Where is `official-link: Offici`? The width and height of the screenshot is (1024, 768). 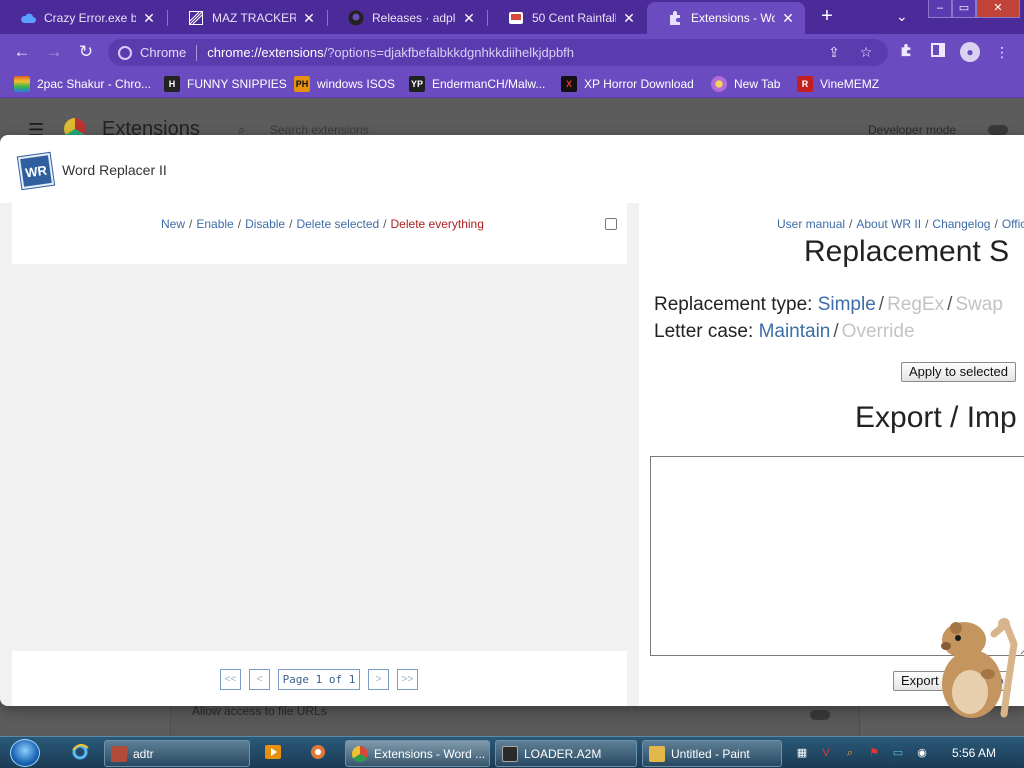 official-link: Offici is located at coordinates (1013, 224).